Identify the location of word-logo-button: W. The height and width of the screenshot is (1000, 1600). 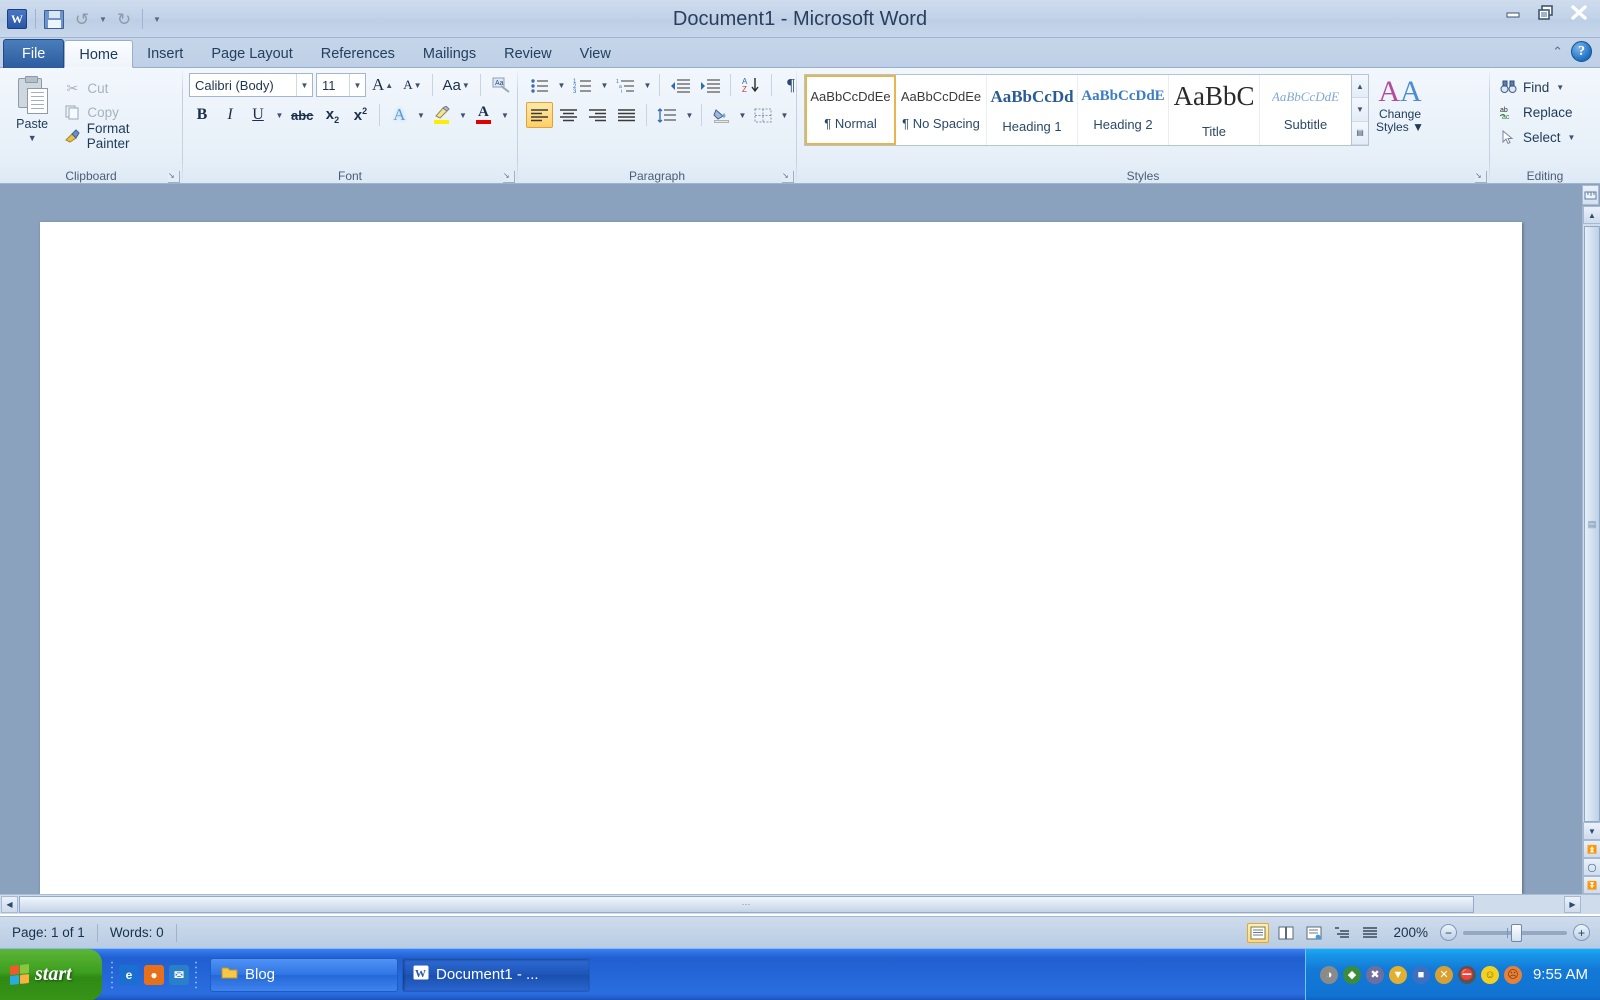
(17, 19).